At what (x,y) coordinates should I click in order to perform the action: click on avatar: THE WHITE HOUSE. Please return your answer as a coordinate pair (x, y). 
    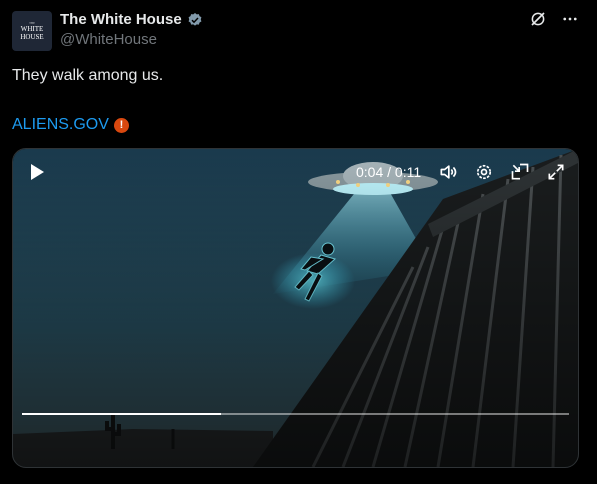
    Looking at the image, I should click on (32, 31).